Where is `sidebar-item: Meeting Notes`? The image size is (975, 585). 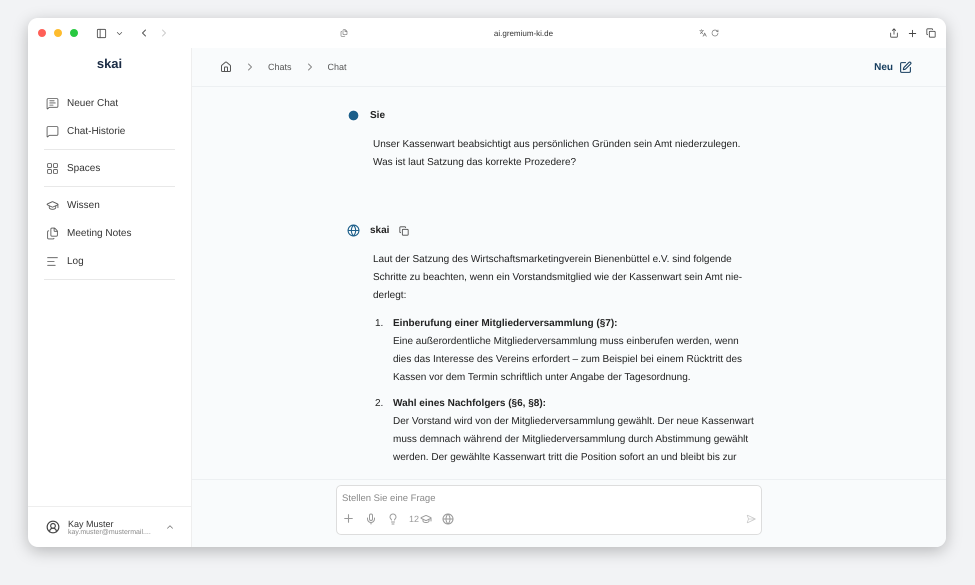
sidebar-item: Meeting Notes is located at coordinates (109, 233).